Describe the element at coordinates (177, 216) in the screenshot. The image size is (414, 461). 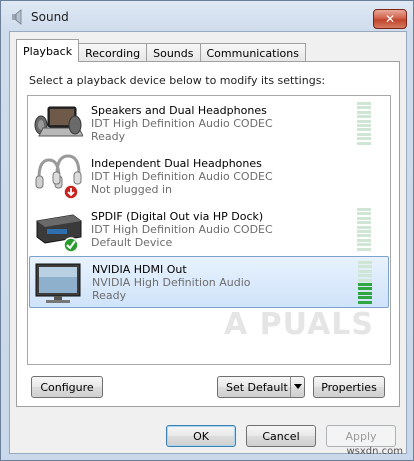
I see `device-name: SPDIF (Digital Out via HP Dock)` at that location.